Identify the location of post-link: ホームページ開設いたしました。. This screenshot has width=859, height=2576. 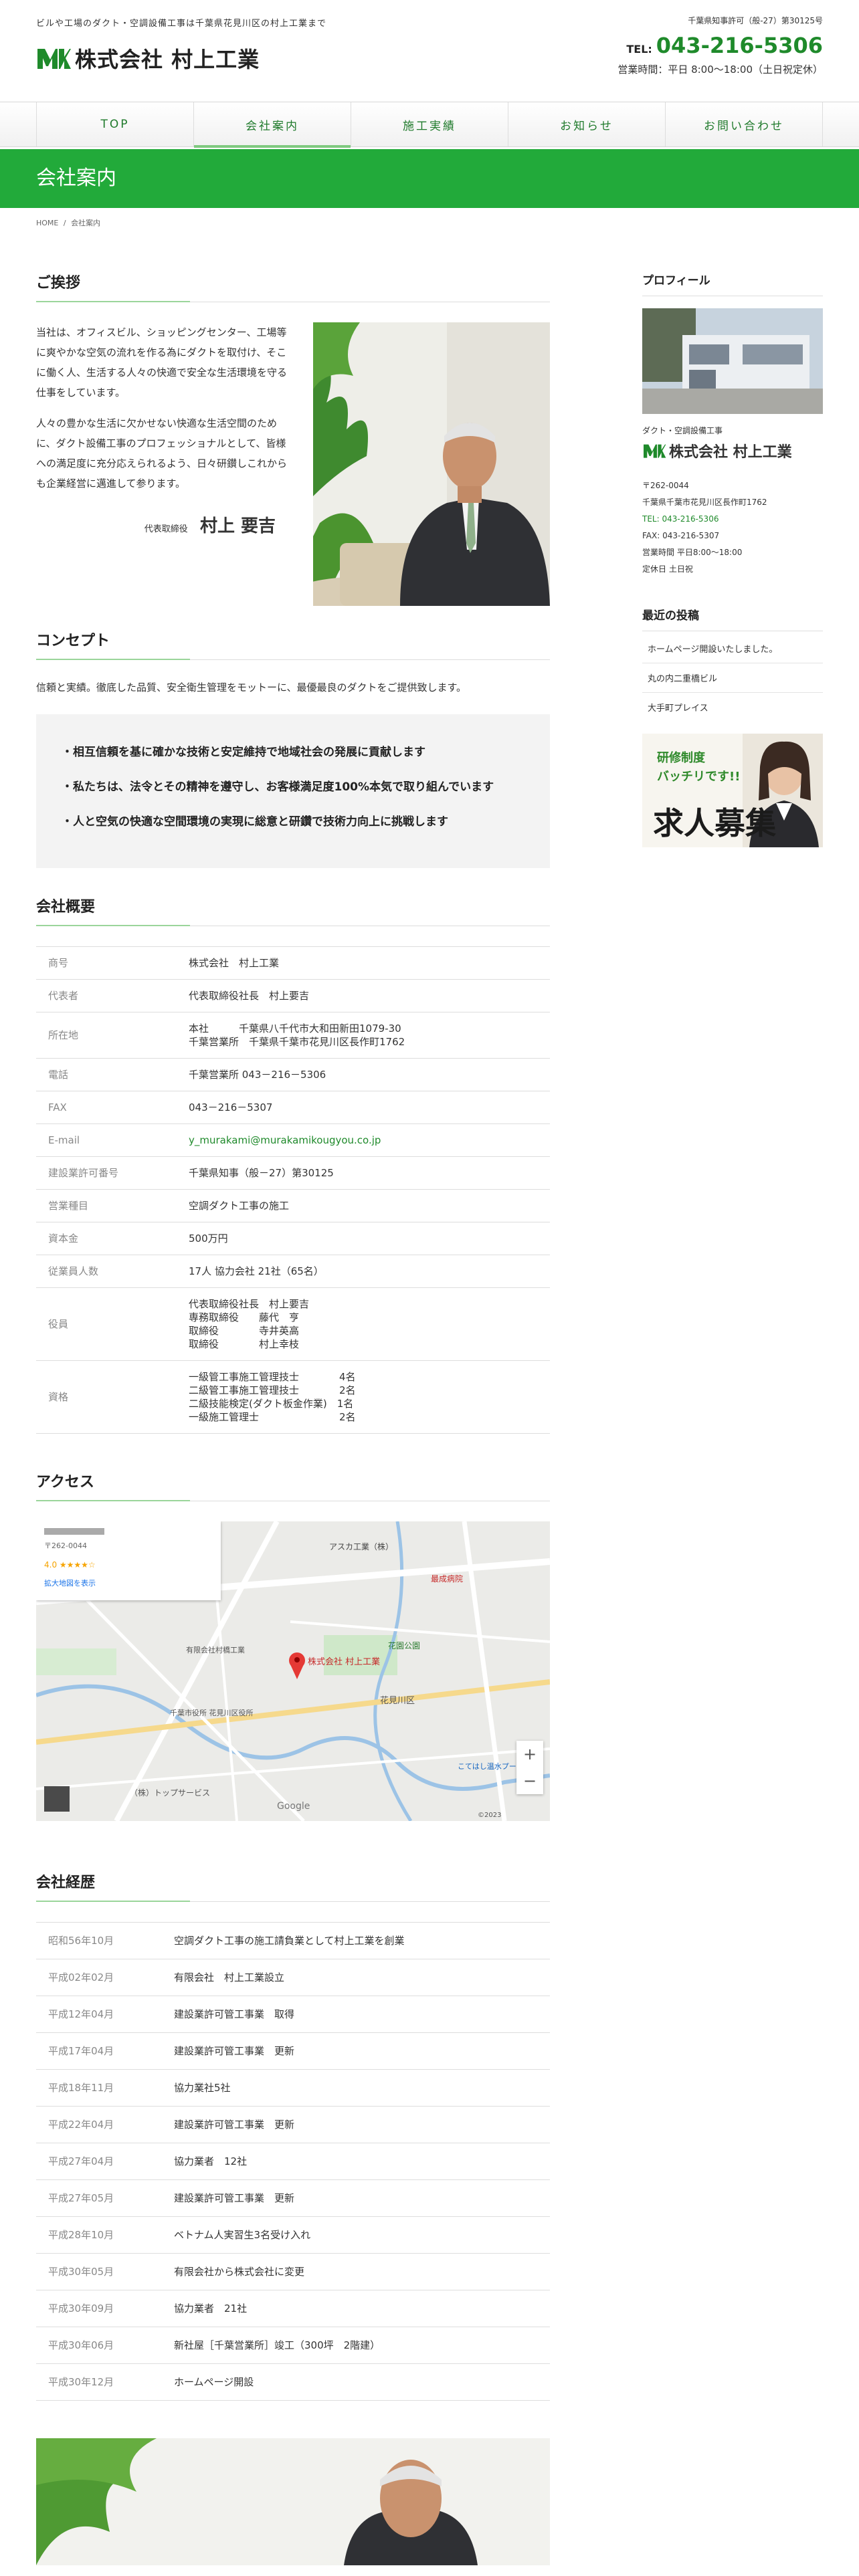
(732, 648).